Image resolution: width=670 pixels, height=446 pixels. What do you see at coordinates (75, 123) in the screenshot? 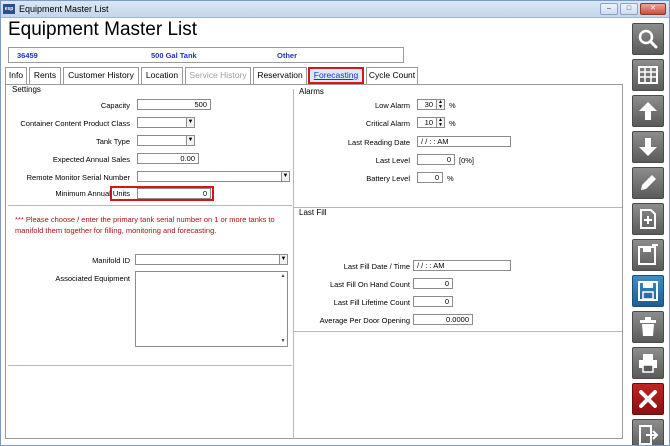
I see `container-class-label: Container Content Product Class` at bounding box center [75, 123].